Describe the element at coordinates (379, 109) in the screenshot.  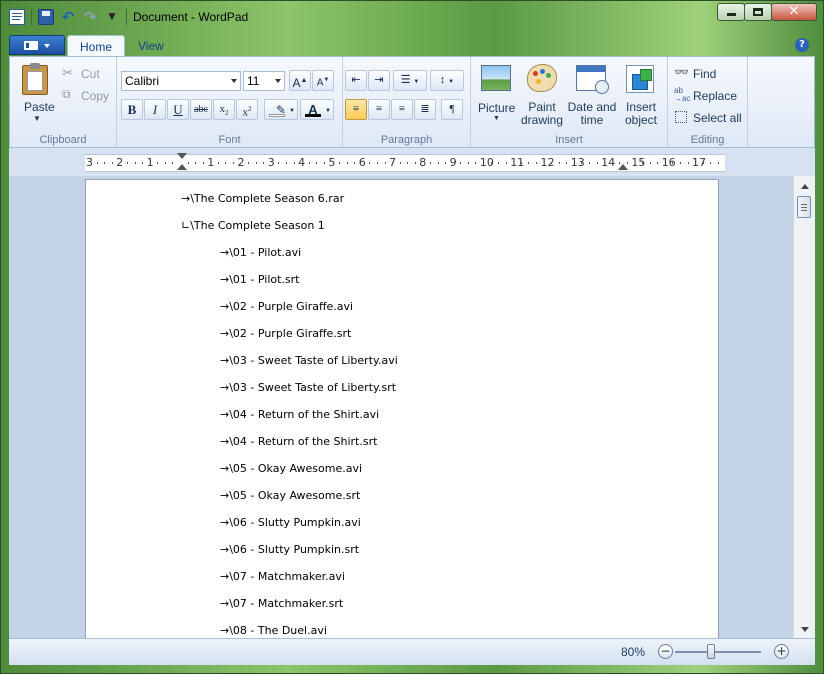
I see `align-center-button: ≡` at that location.